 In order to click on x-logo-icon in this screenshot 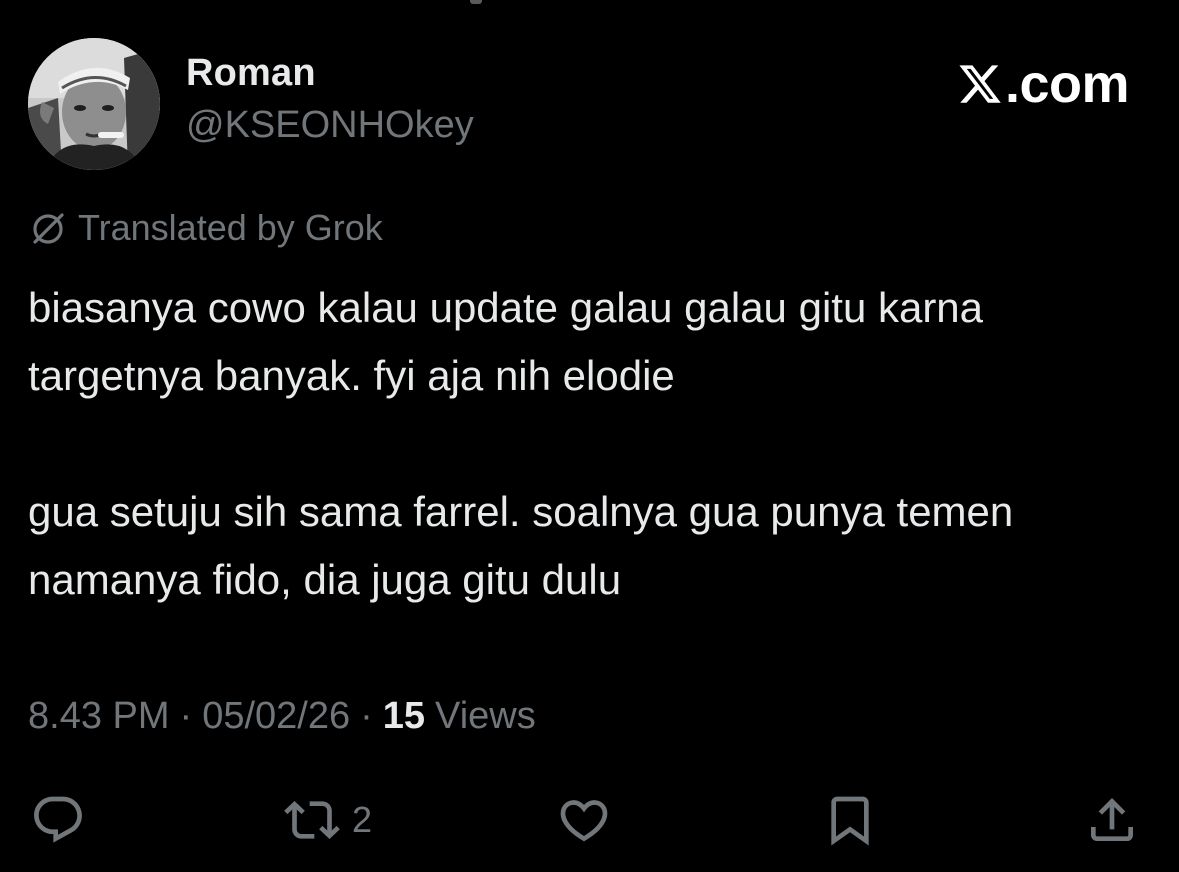, I will do `click(980, 84)`.